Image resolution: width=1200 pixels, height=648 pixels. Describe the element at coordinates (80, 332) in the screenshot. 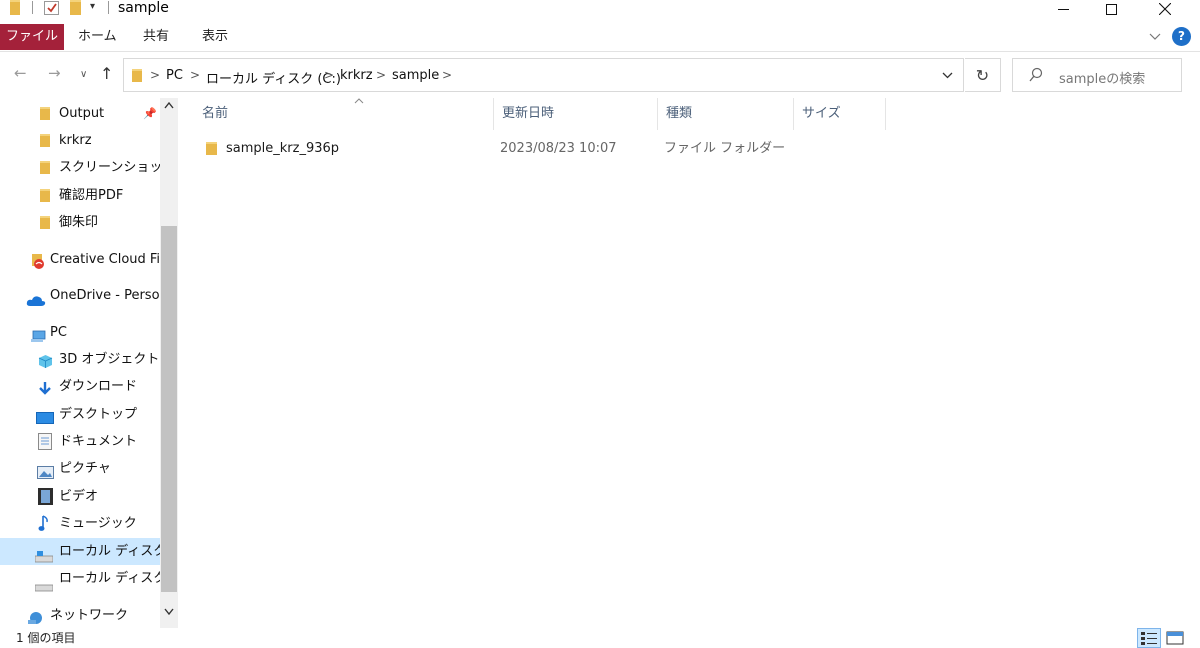

I see `nav-item-pc: PC` at that location.